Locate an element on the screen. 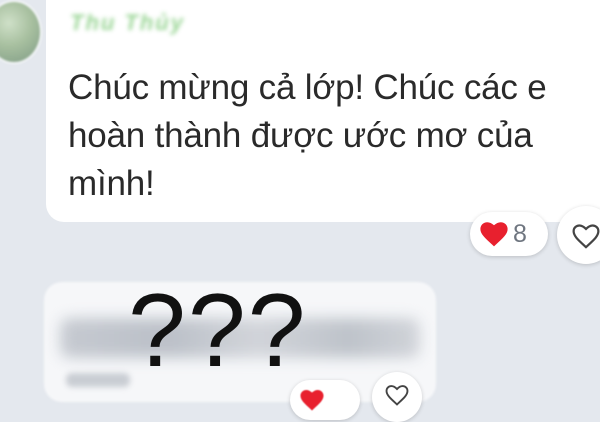  reply-reaction-summary is located at coordinates (325, 400).